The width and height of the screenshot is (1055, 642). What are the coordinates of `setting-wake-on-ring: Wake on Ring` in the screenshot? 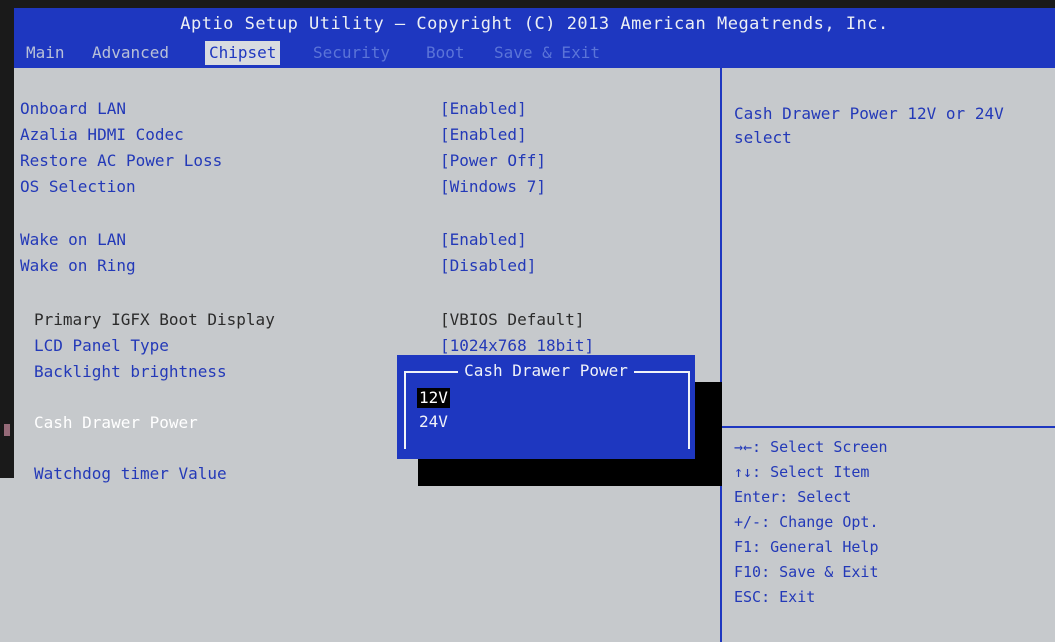 It's located at (78, 266).